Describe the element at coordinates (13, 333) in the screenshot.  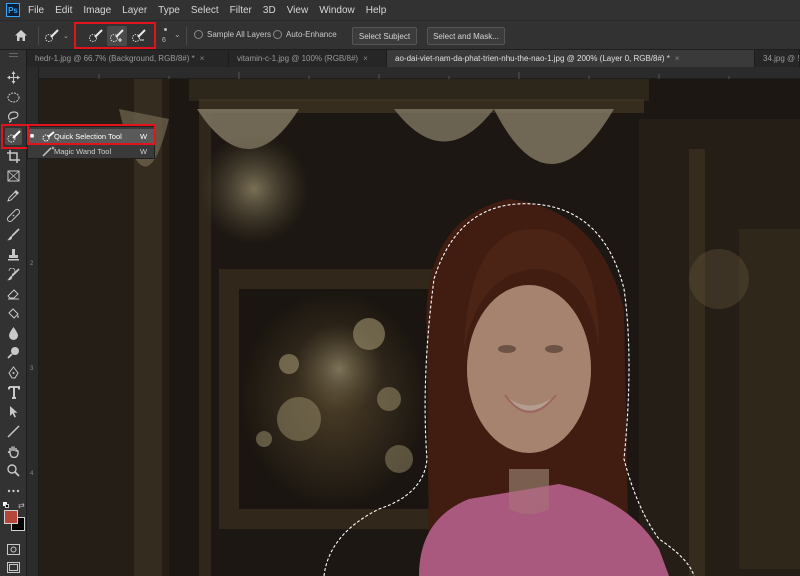
I see `blur-tool` at that location.